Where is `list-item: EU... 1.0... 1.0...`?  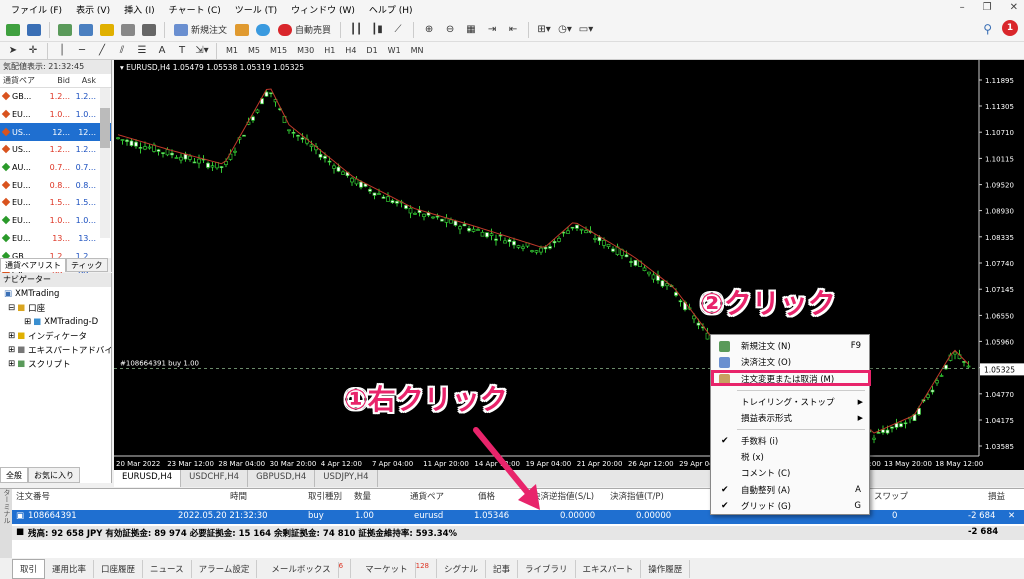 list-item: EU... 1.0... 1.0... is located at coordinates (55, 115).